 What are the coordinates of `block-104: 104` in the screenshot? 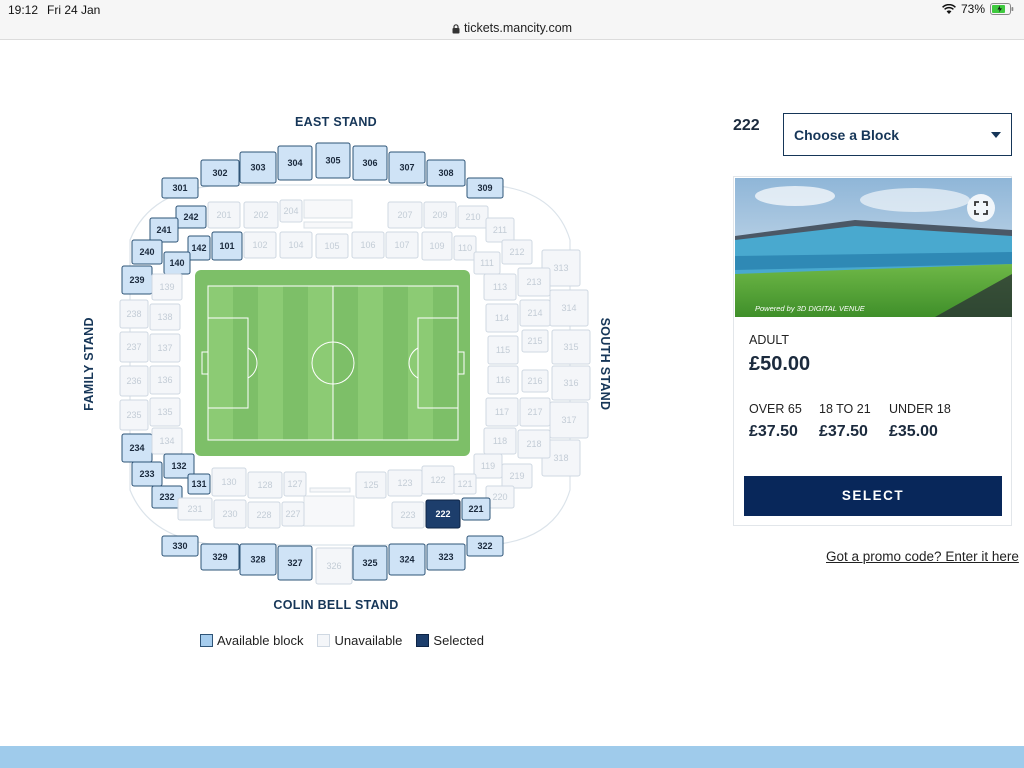 It's located at (296, 245).